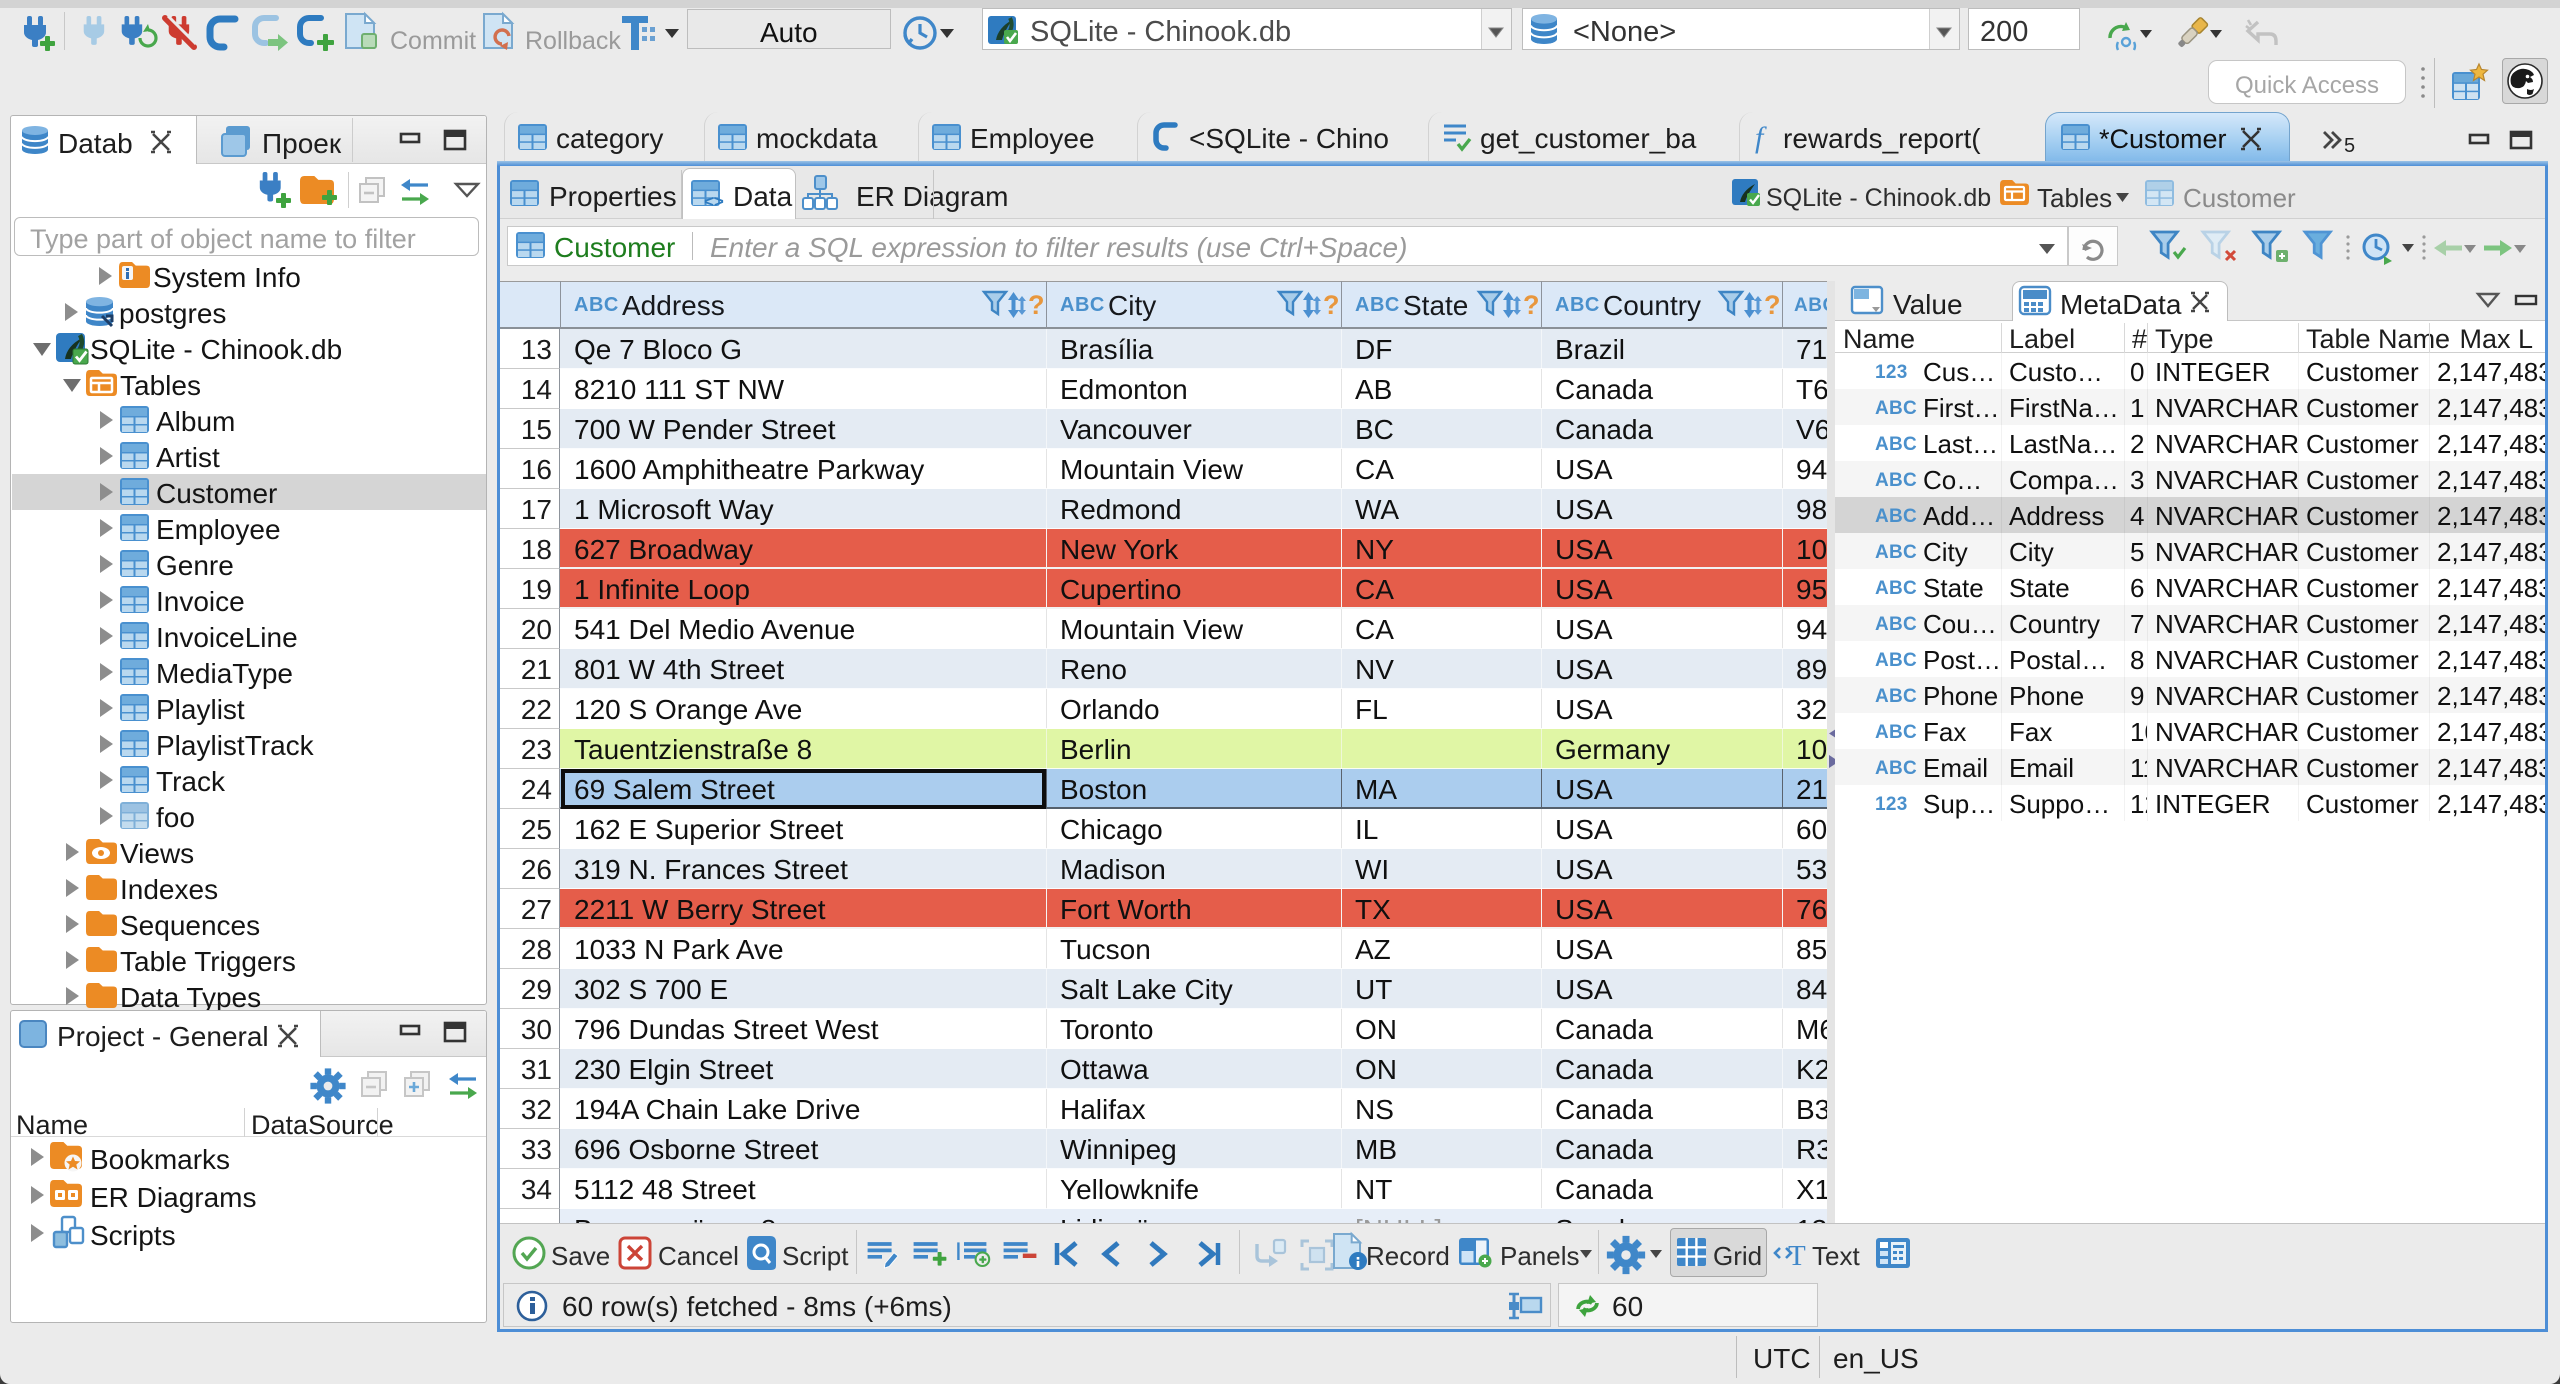  I want to click on svg-text: 5, so click(2349, 146).